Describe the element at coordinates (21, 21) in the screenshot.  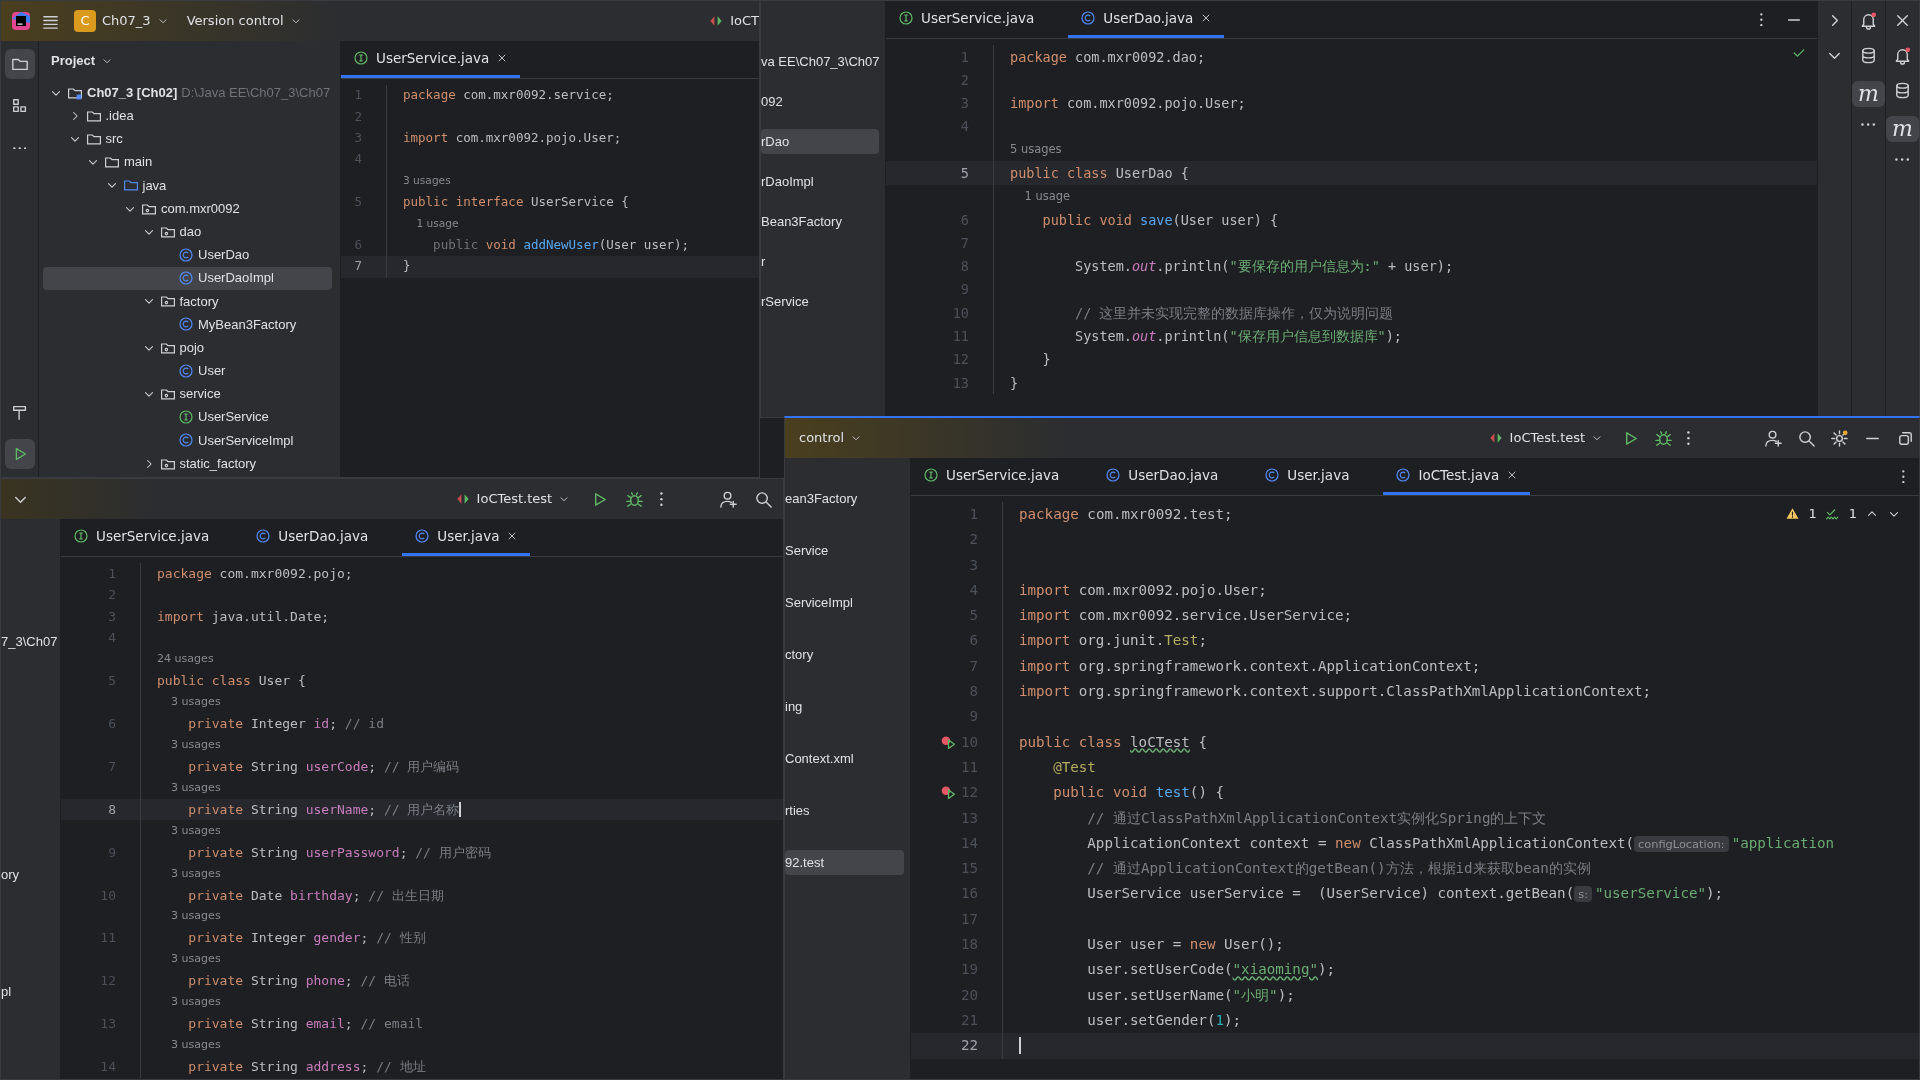
I see `logo-icon` at that location.